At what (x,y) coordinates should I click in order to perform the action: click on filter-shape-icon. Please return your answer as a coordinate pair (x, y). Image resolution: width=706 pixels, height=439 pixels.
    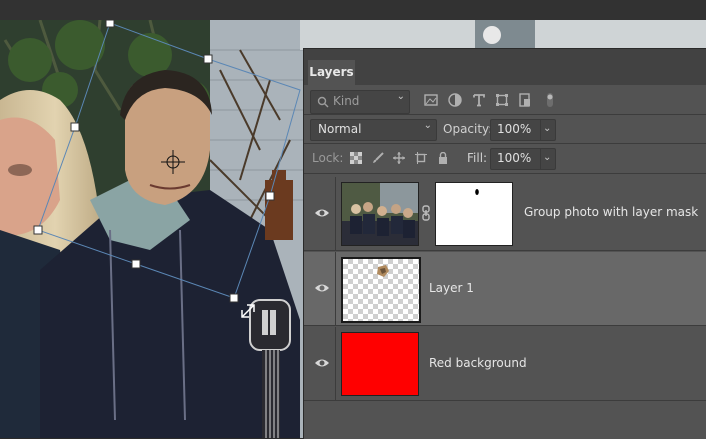
    Looking at the image, I should click on (502, 100).